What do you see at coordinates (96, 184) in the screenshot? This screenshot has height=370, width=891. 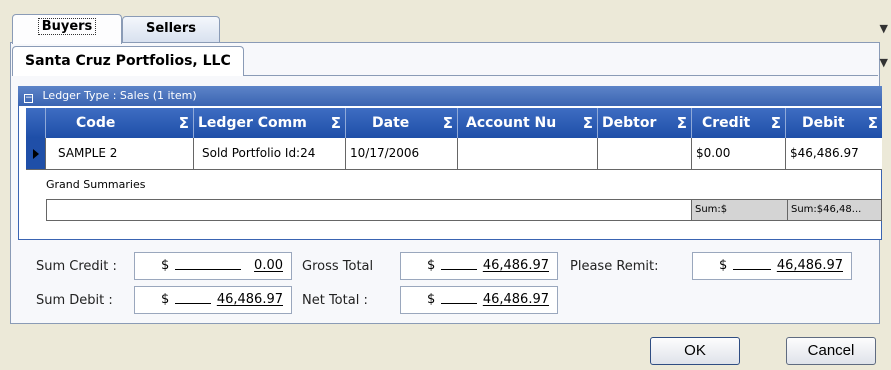 I see `grand-summaries-label: Grand Summaries` at bounding box center [96, 184].